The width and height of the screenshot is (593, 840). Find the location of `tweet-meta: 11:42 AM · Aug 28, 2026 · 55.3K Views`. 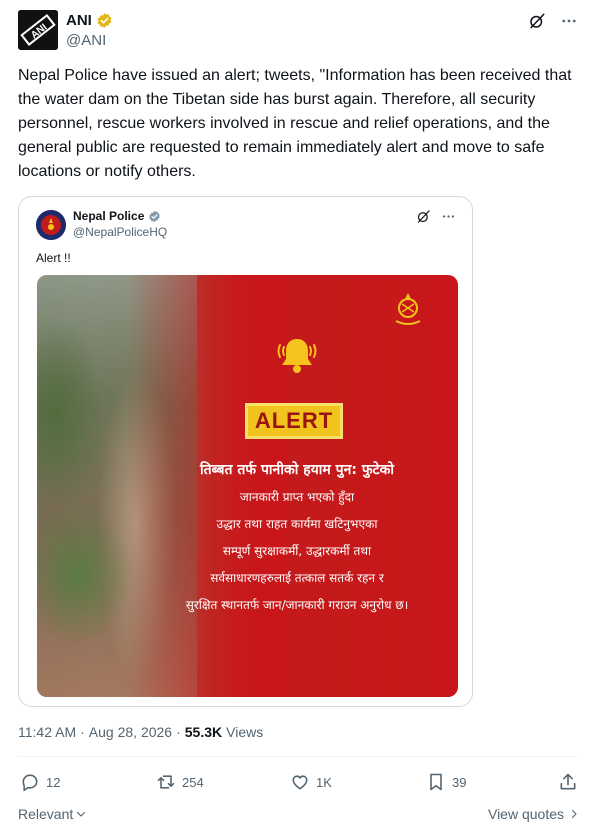

tweet-meta: 11:42 AM · Aug 28, 2026 · 55.3K Views is located at coordinates (141, 732).